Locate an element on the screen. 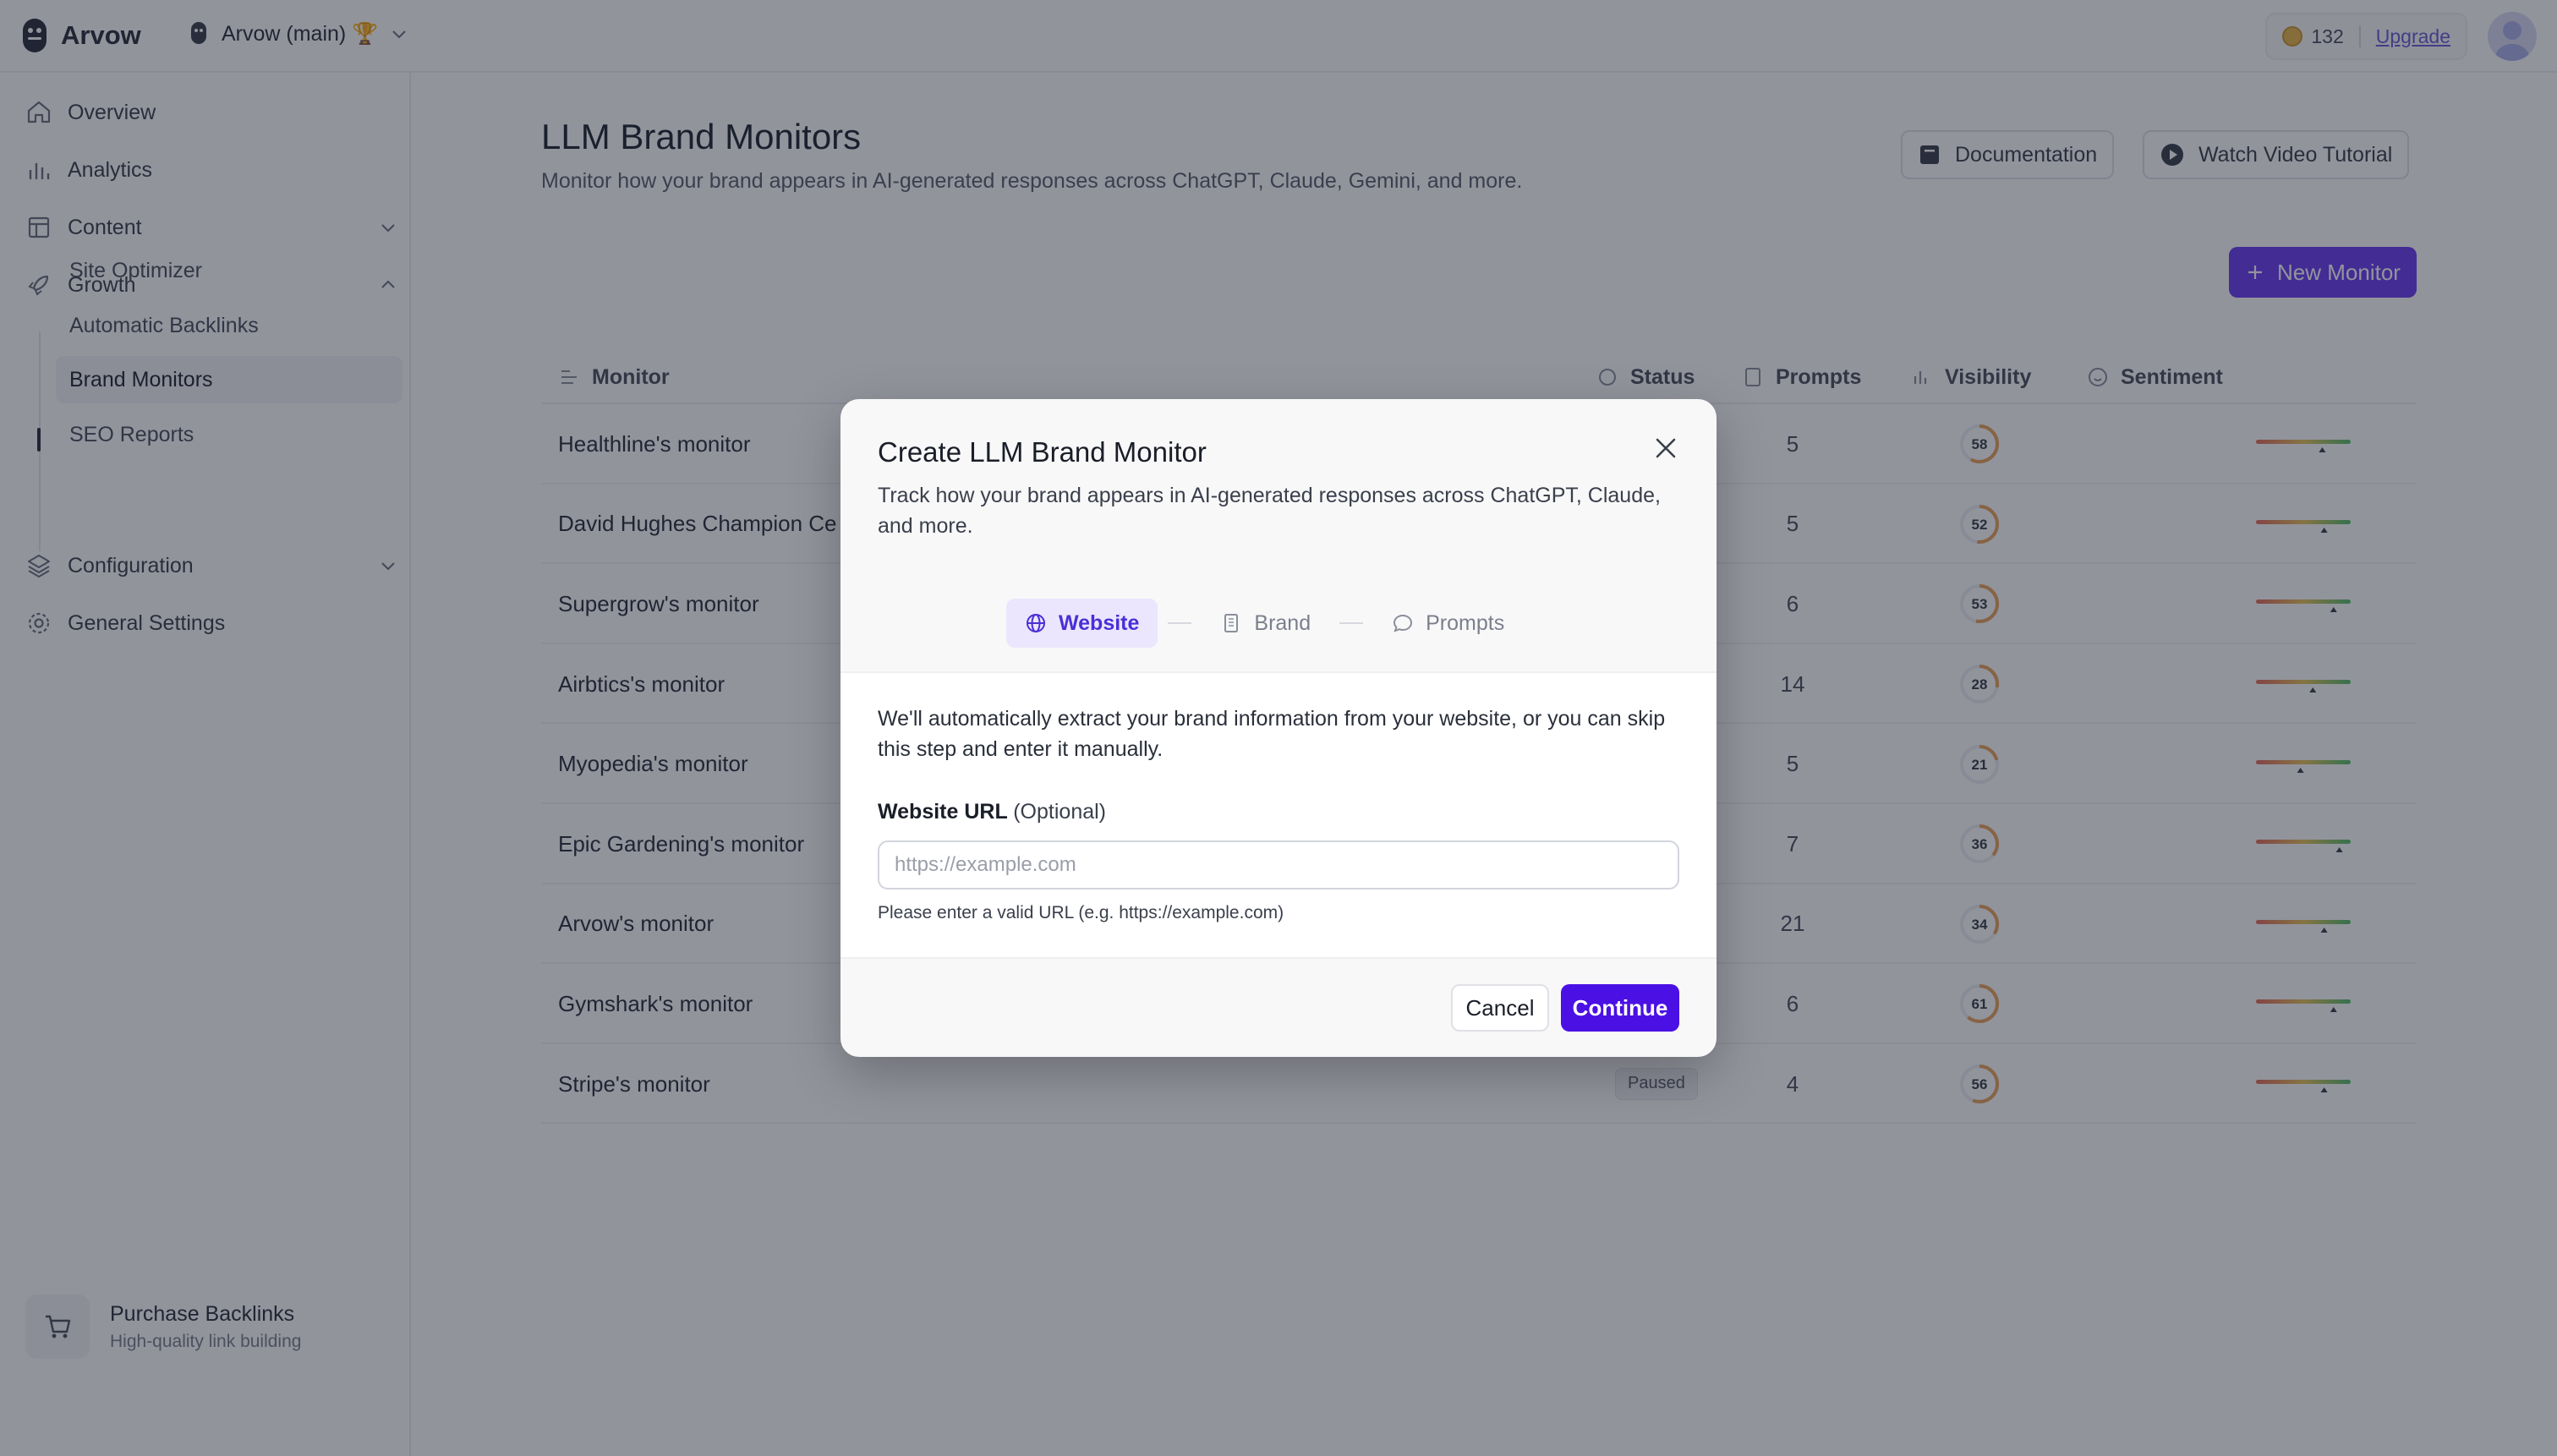  step-website: Website is located at coordinates (1082, 623).